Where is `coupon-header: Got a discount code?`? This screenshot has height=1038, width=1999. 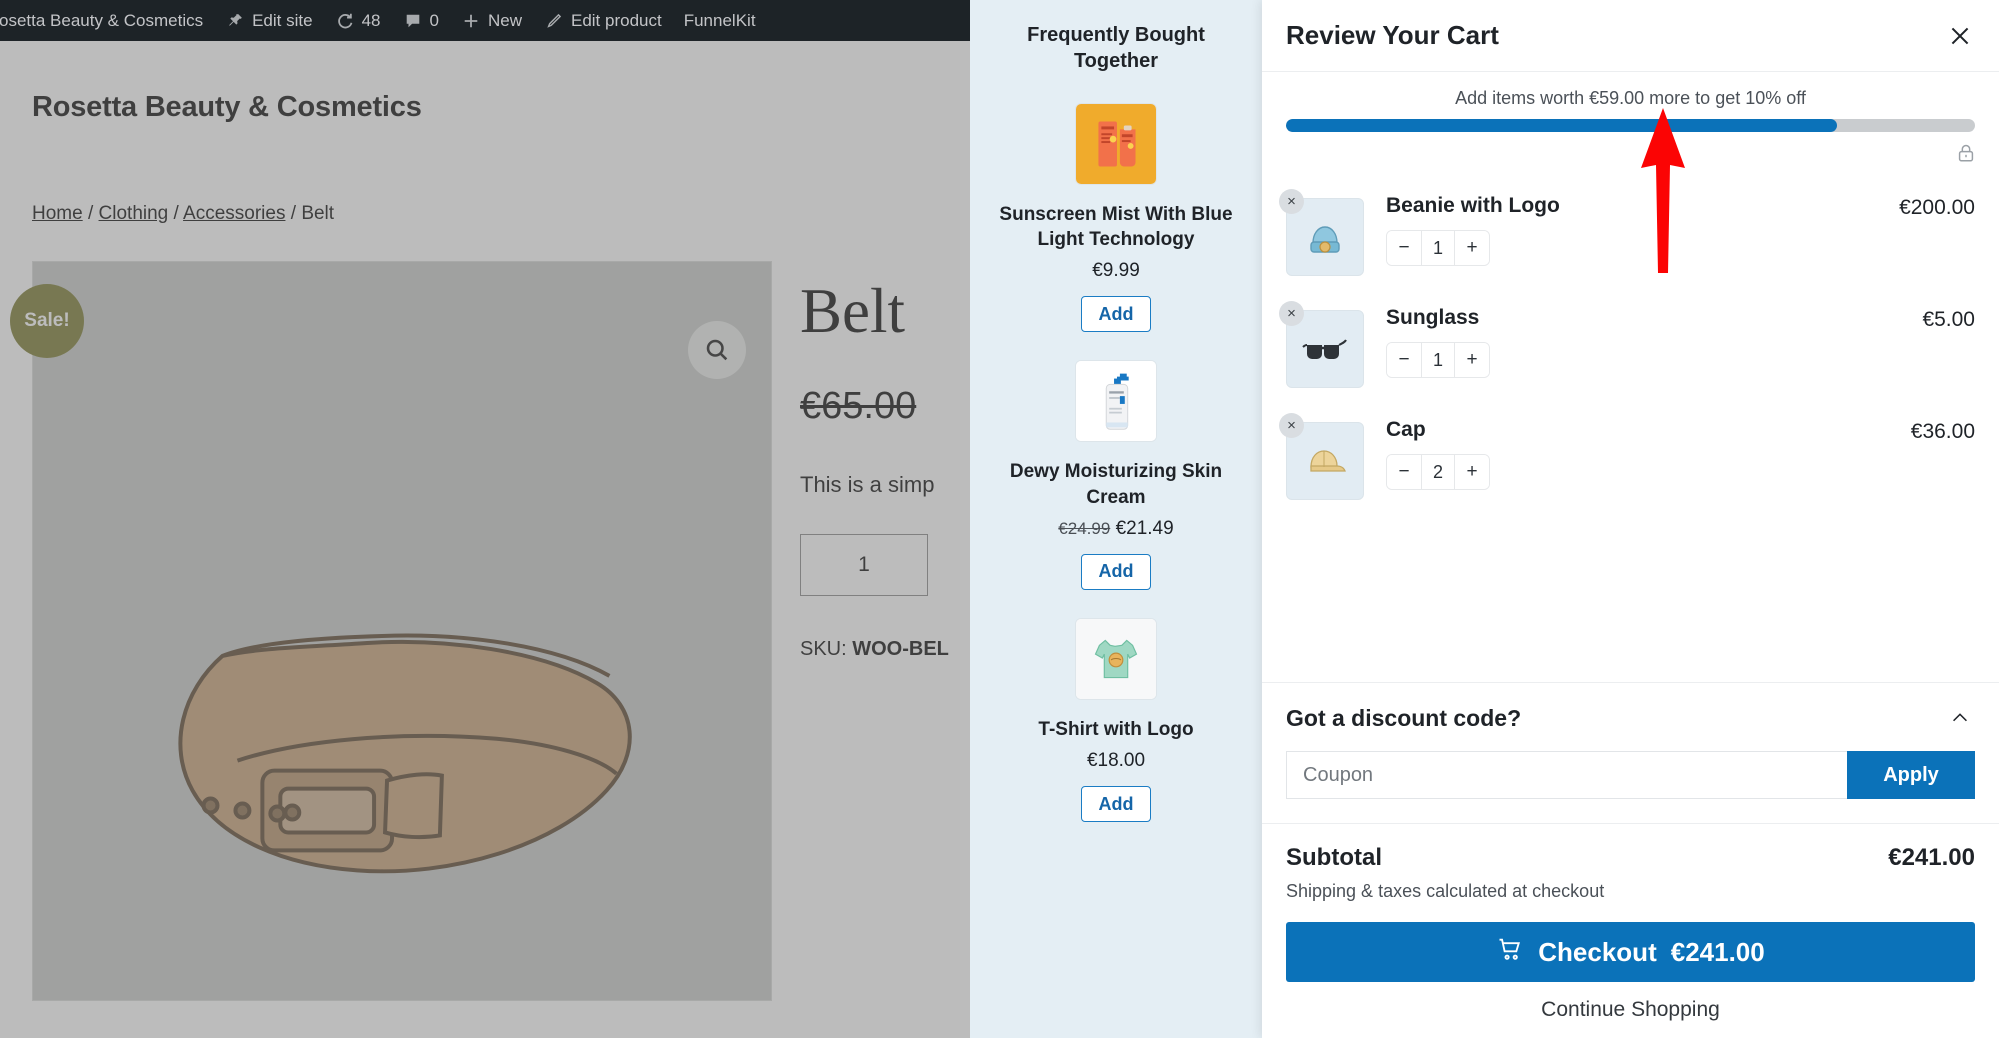 coupon-header: Got a discount code? is located at coordinates (1630, 718).